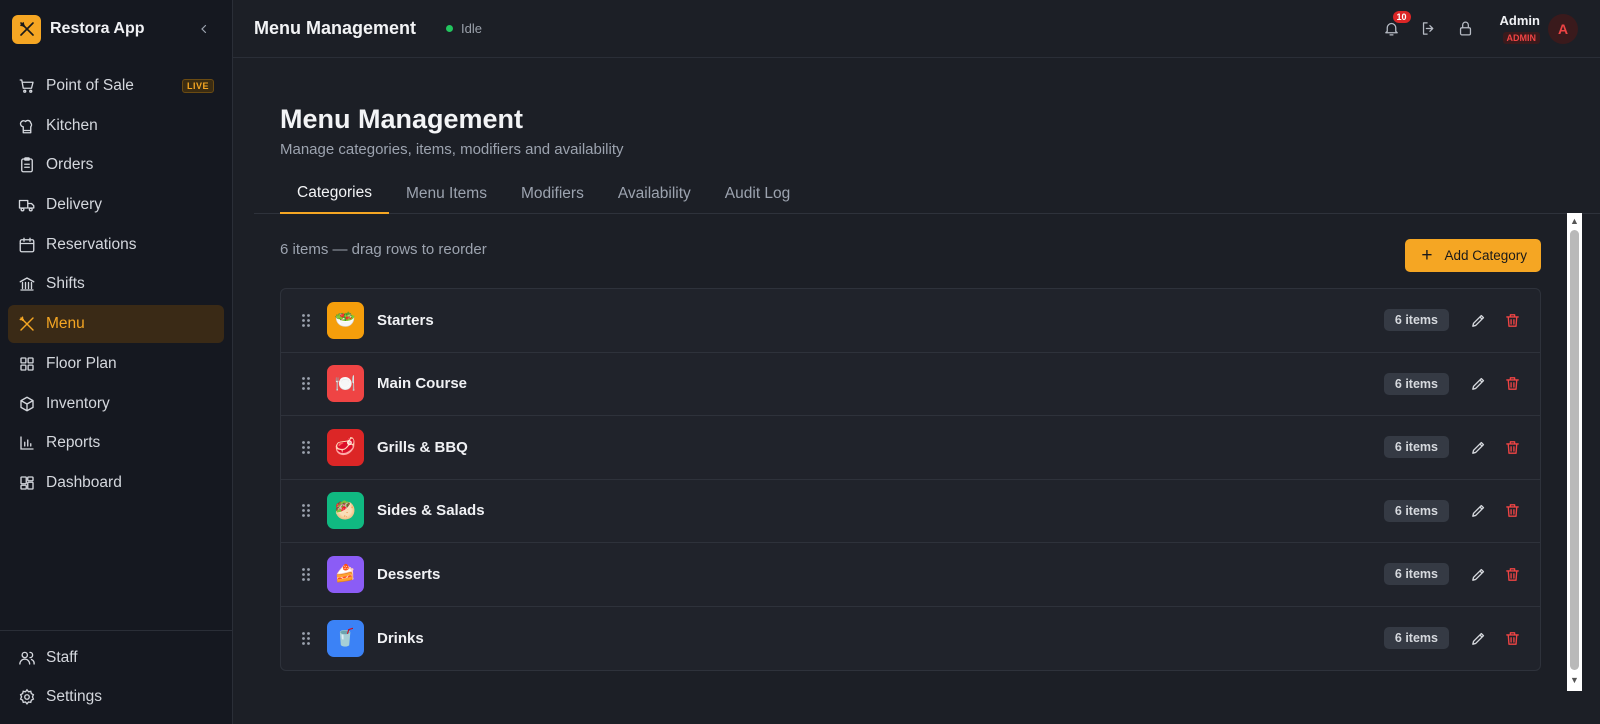  I want to click on scrollbar-thumb, so click(1574, 450).